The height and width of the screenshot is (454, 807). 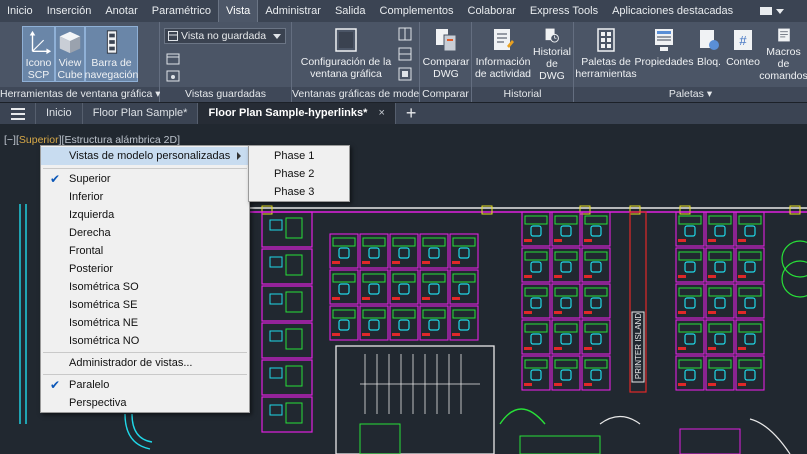 I want to click on activity-insights-button: Información de actividad, so click(x=503, y=54).